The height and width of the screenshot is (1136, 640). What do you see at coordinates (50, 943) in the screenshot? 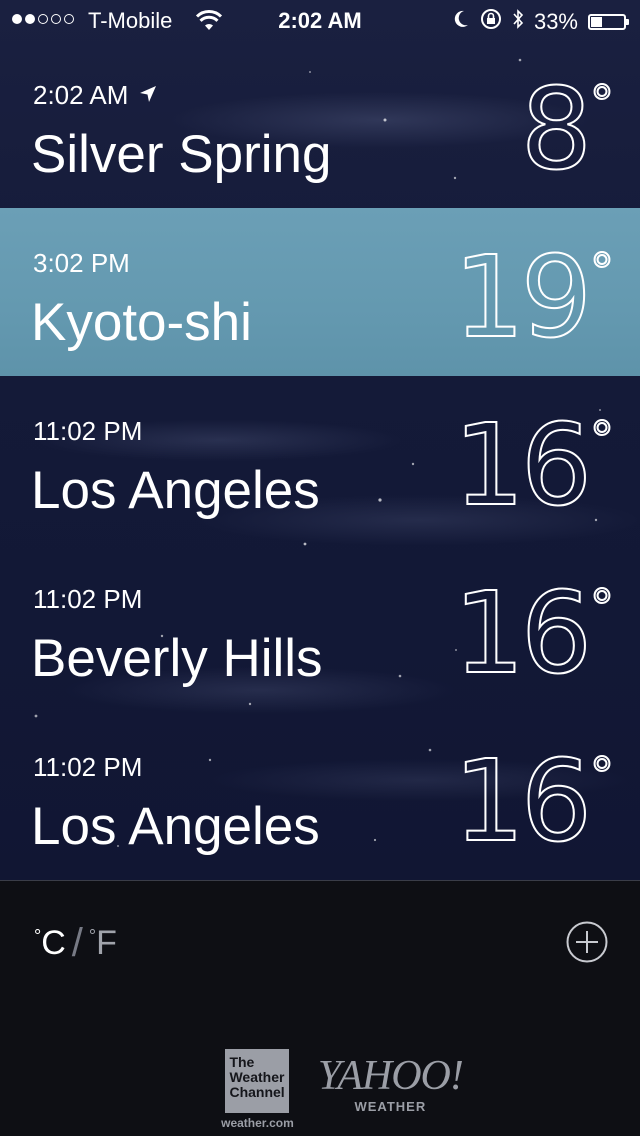
I see `celsius-option: °C` at bounding box center [50, 943].